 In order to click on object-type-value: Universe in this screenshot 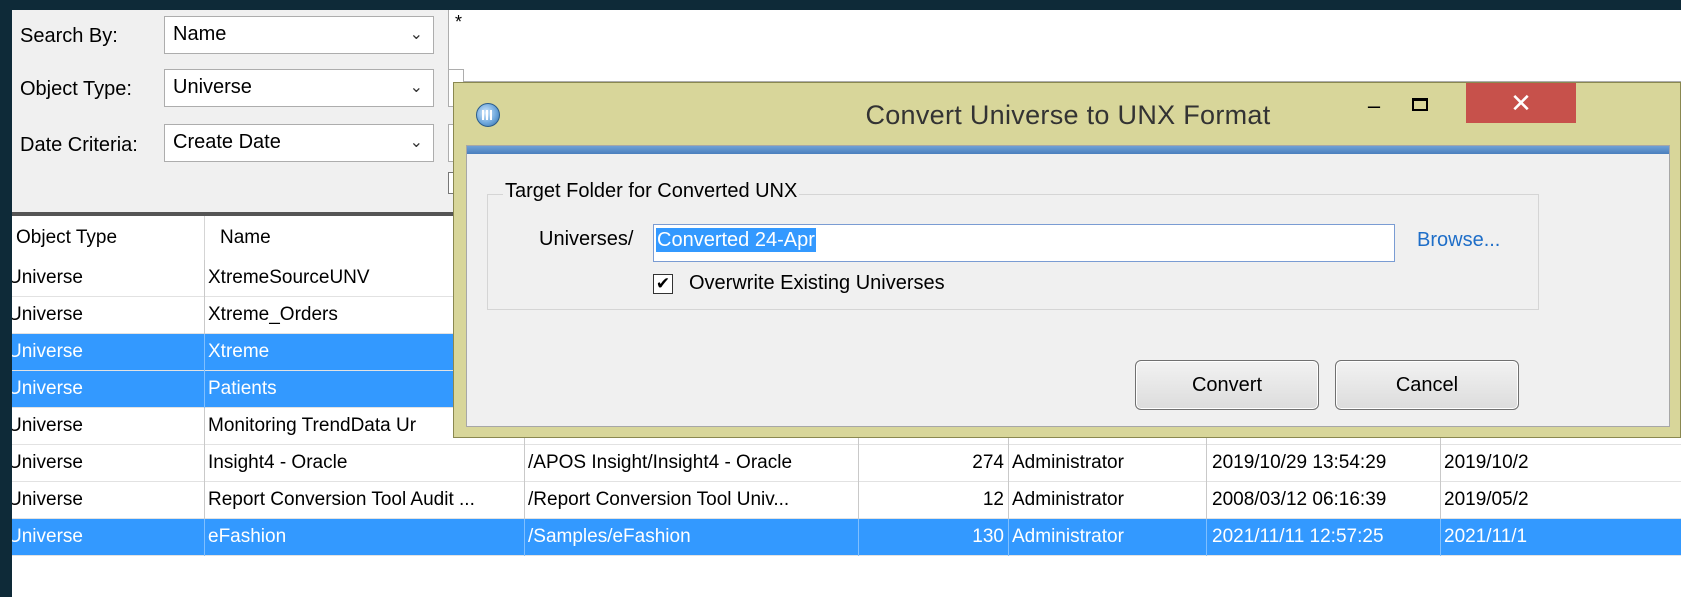, I will do `click(212, 87)`.